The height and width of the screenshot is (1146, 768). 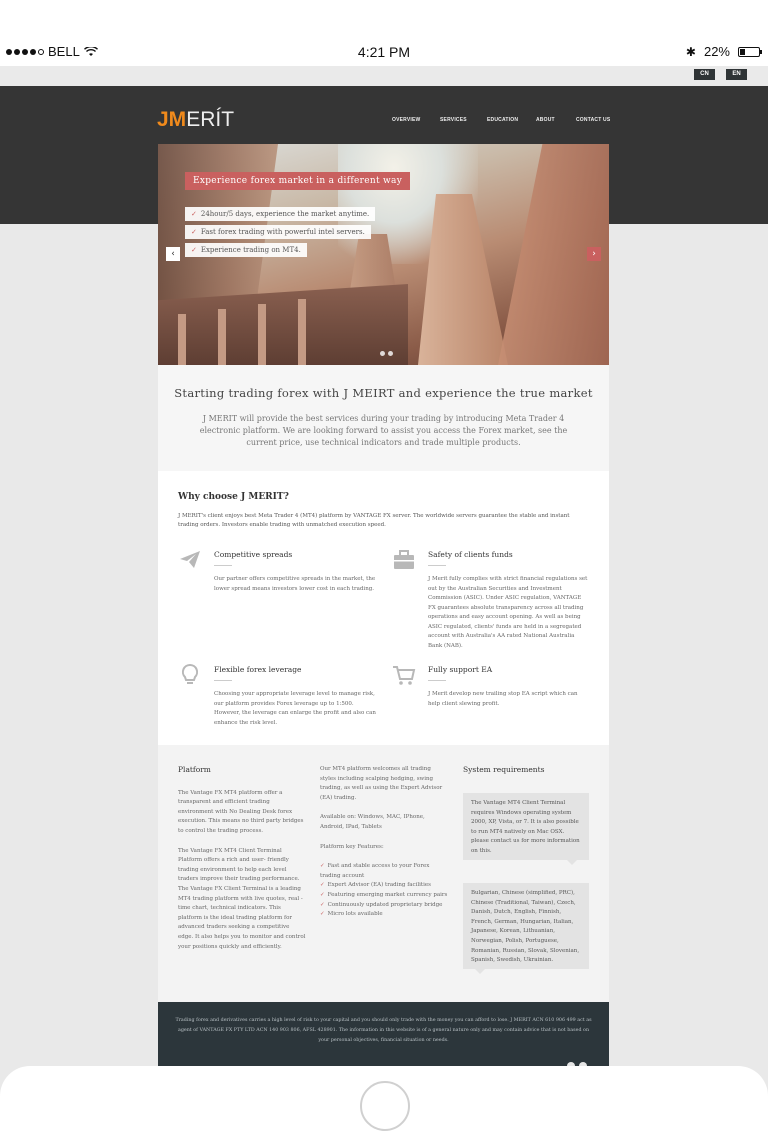 I want to click on paper-plane-icon, so click(x=190, y=559).